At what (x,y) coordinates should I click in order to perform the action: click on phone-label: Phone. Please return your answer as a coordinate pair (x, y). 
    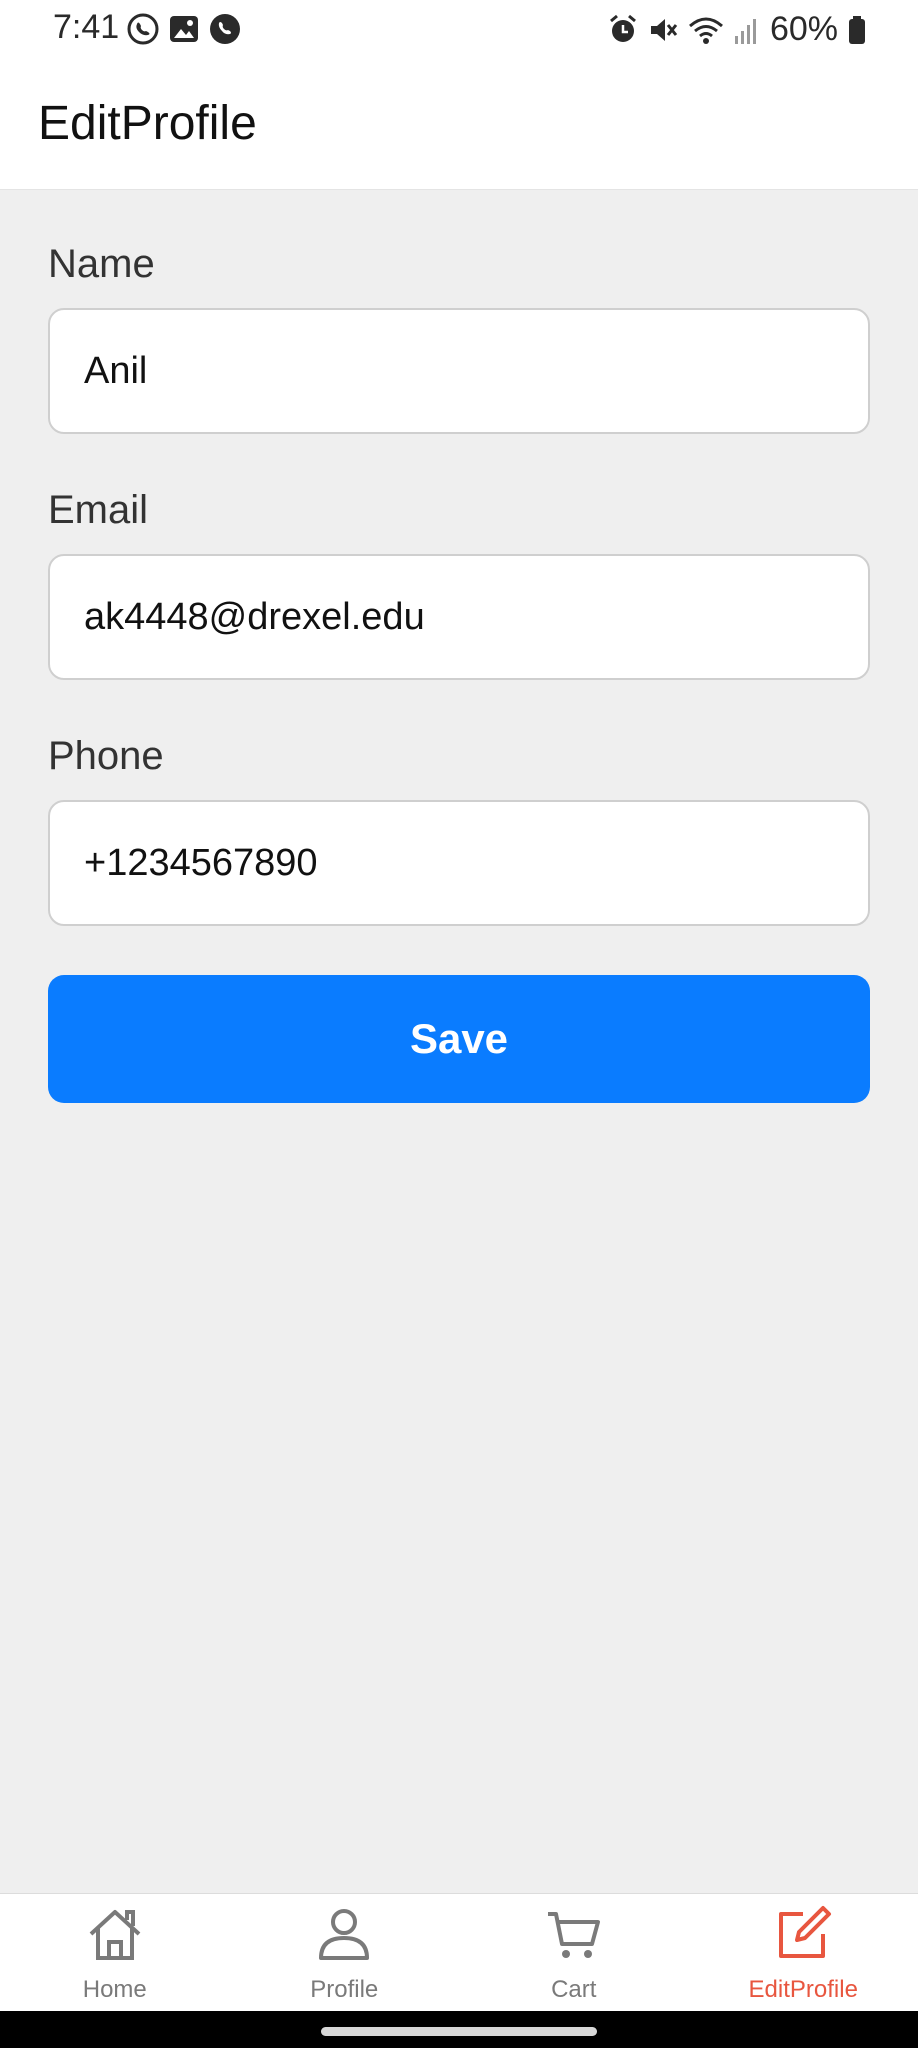
    Looking at the image, I should click on (106, 756).